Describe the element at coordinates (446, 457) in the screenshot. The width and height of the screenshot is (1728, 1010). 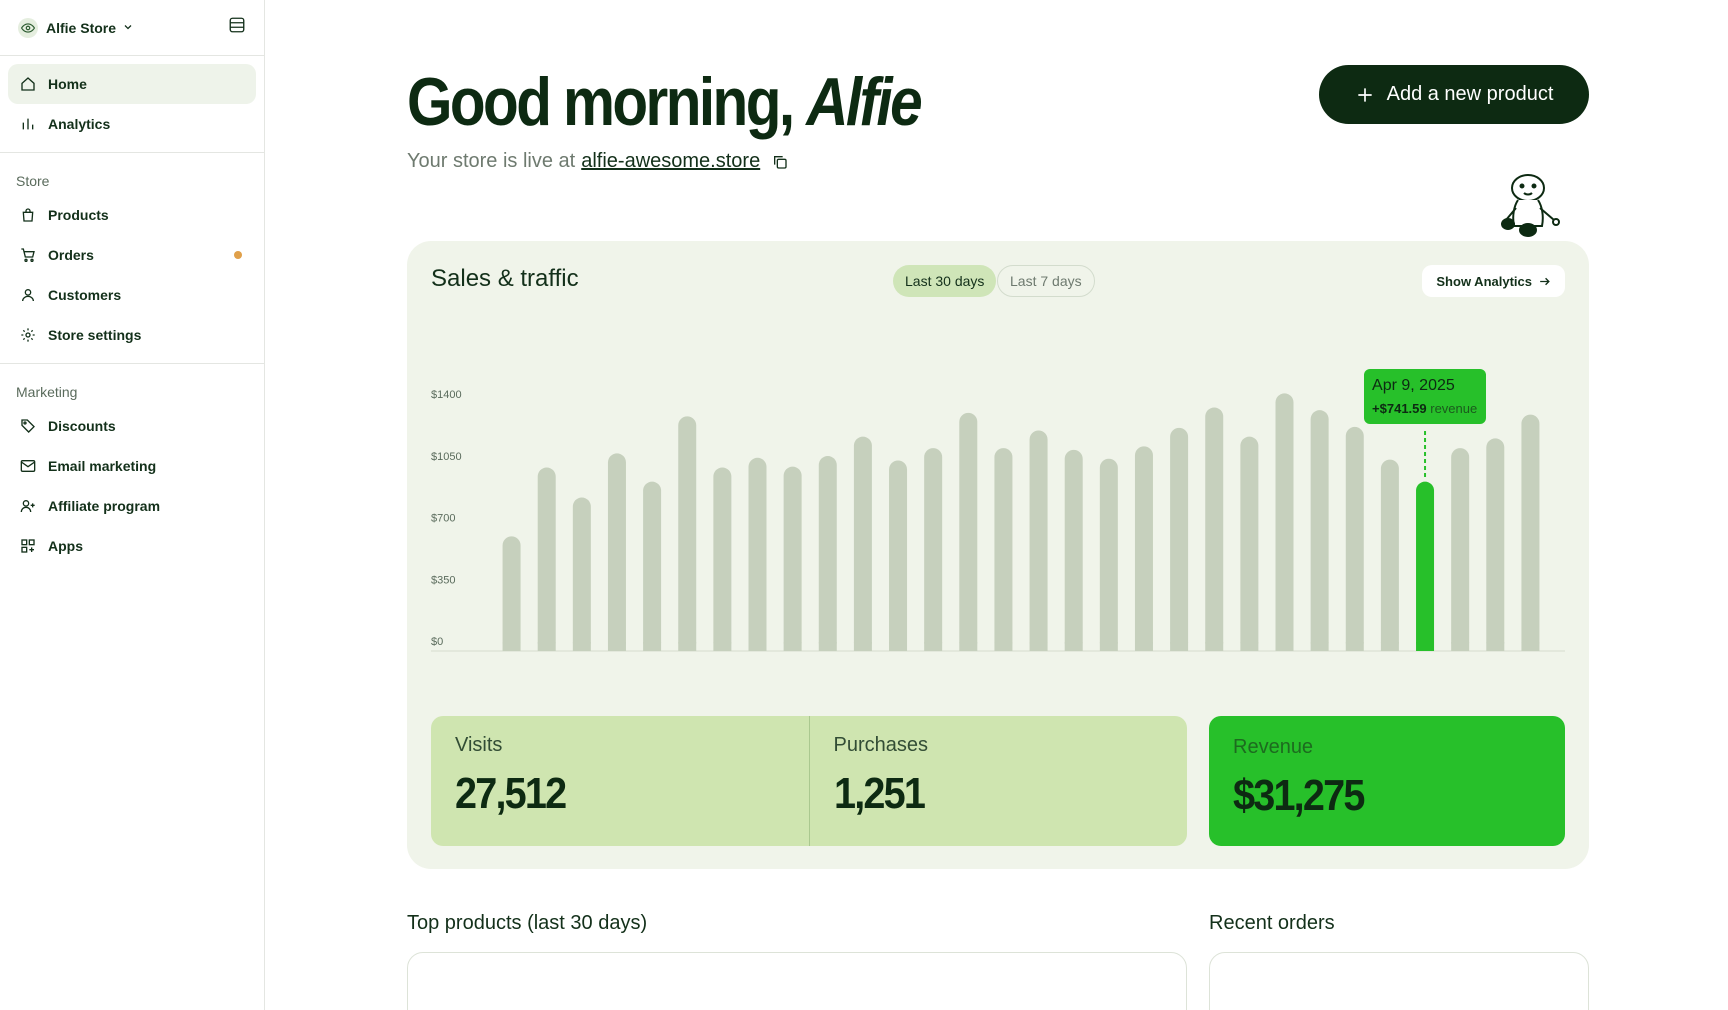
I see `y-tick-label: $1050` at that location.